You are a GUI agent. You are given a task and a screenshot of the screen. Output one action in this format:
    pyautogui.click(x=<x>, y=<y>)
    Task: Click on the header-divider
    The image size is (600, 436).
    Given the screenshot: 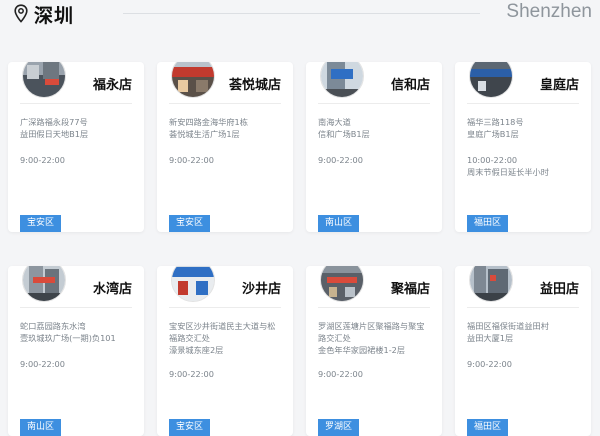 What is the action you would take?
    pyautogui.click(x=301, y=13)
    